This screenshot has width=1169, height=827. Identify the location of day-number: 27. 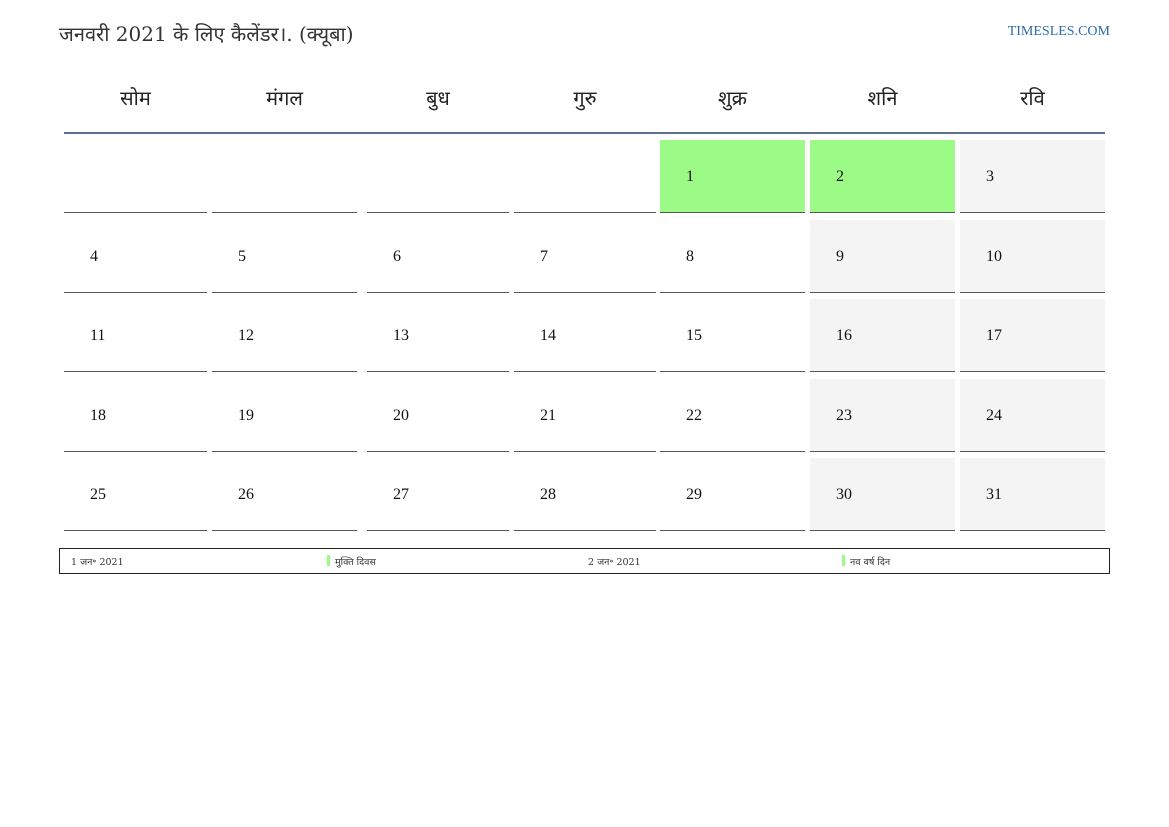
(401, 495).